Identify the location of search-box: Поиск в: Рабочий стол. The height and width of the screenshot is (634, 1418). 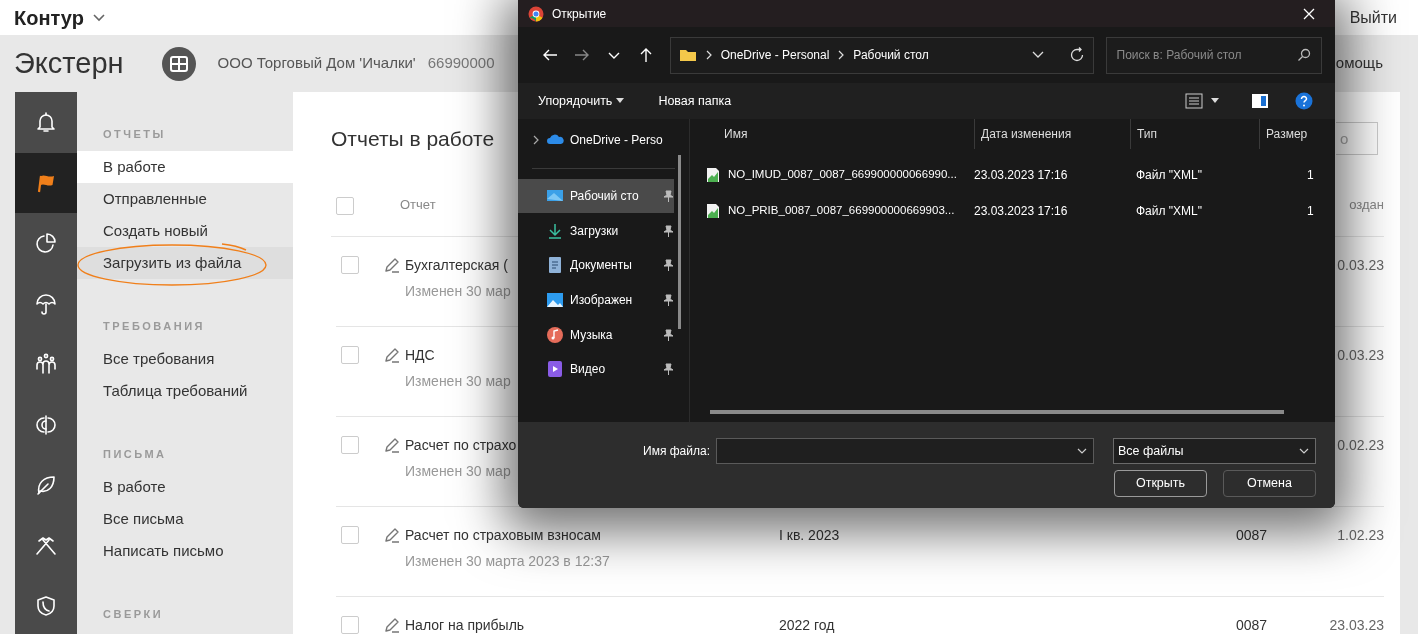
(1213, 55).